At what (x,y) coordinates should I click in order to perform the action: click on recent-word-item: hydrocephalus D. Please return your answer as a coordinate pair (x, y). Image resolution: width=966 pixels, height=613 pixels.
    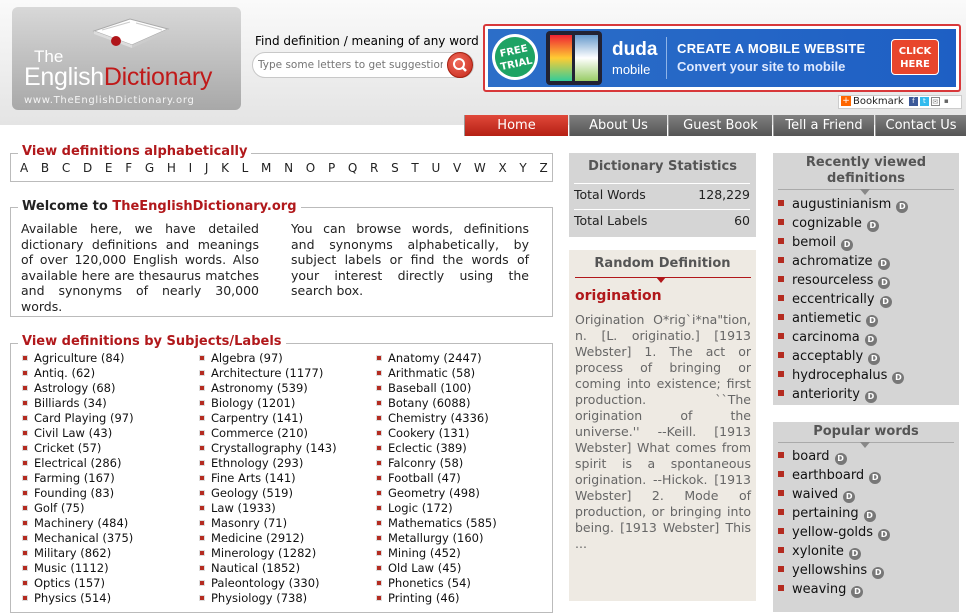
    Looking at the image, I should click on (841, 375).